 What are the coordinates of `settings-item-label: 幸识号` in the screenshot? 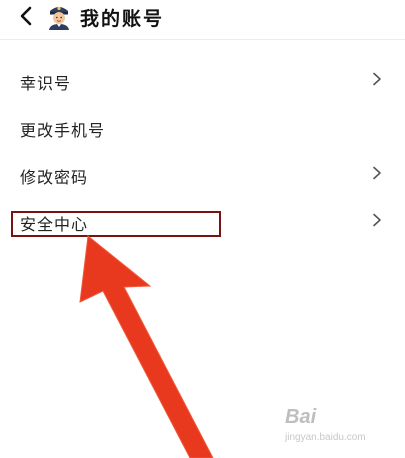 It's located at (46, 83).